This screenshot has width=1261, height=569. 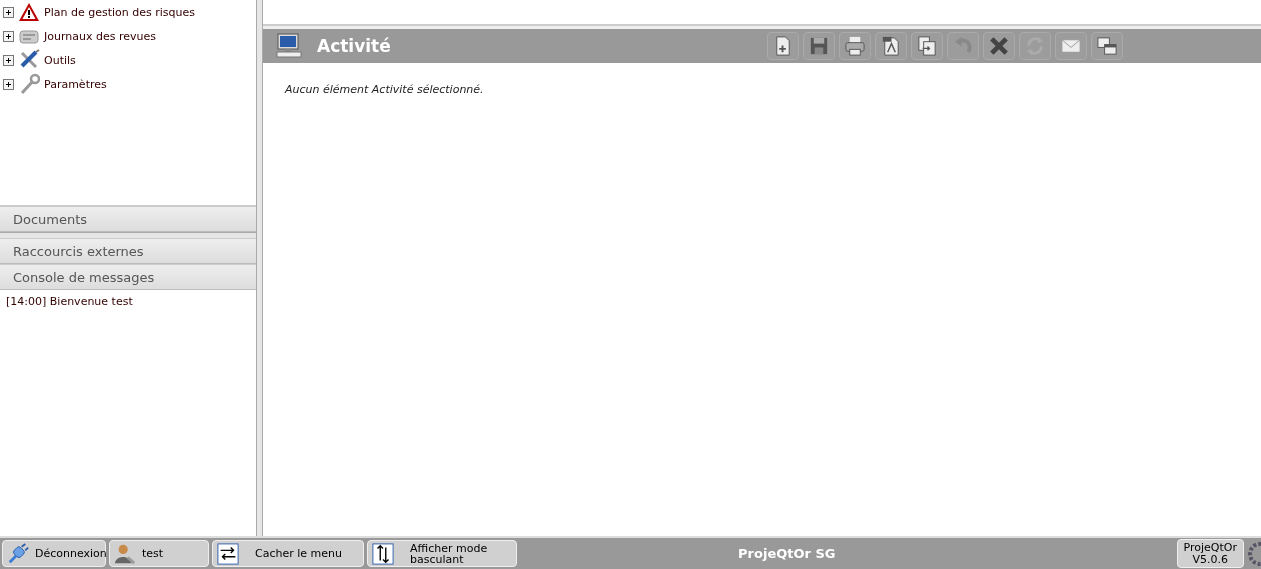 What do you see at coordinates (288, 553) in the screenshot?
I see `hide-button: Cacher le menu` at bounding box center [288, 553].